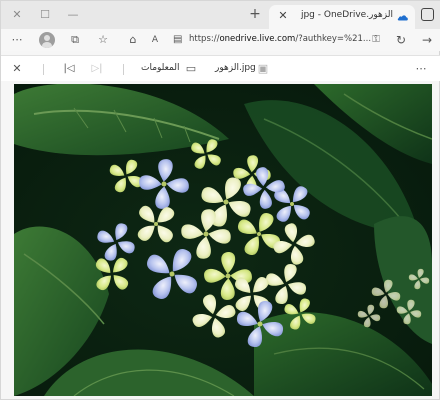 This screenshot has width=440, height=400. What do you see at coordinates (133, 40) in the screenshot?
I see `home-icon: ⌂` at bounding box center [133, 40].